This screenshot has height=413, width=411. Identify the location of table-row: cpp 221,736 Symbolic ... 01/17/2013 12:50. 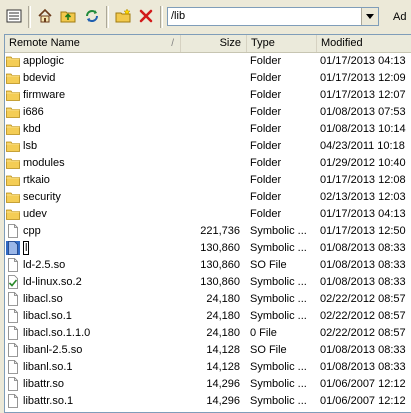
(208, 231).